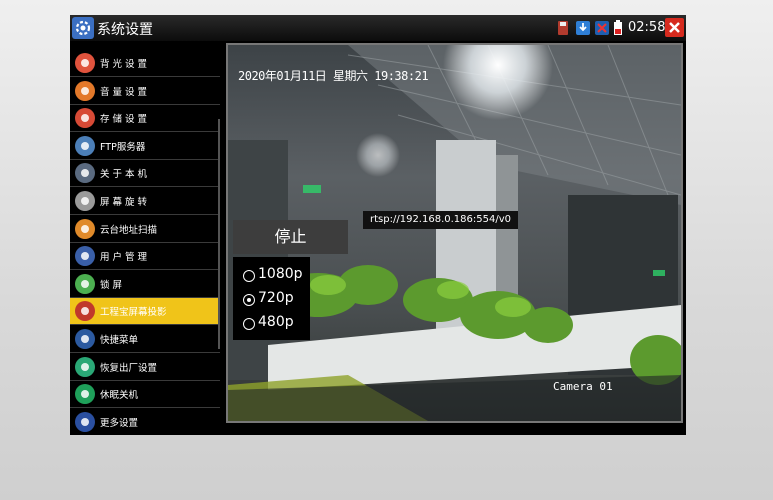 The width and height of the screenshot is (773, 500). I want to click on download-icon, so click(583, 28).